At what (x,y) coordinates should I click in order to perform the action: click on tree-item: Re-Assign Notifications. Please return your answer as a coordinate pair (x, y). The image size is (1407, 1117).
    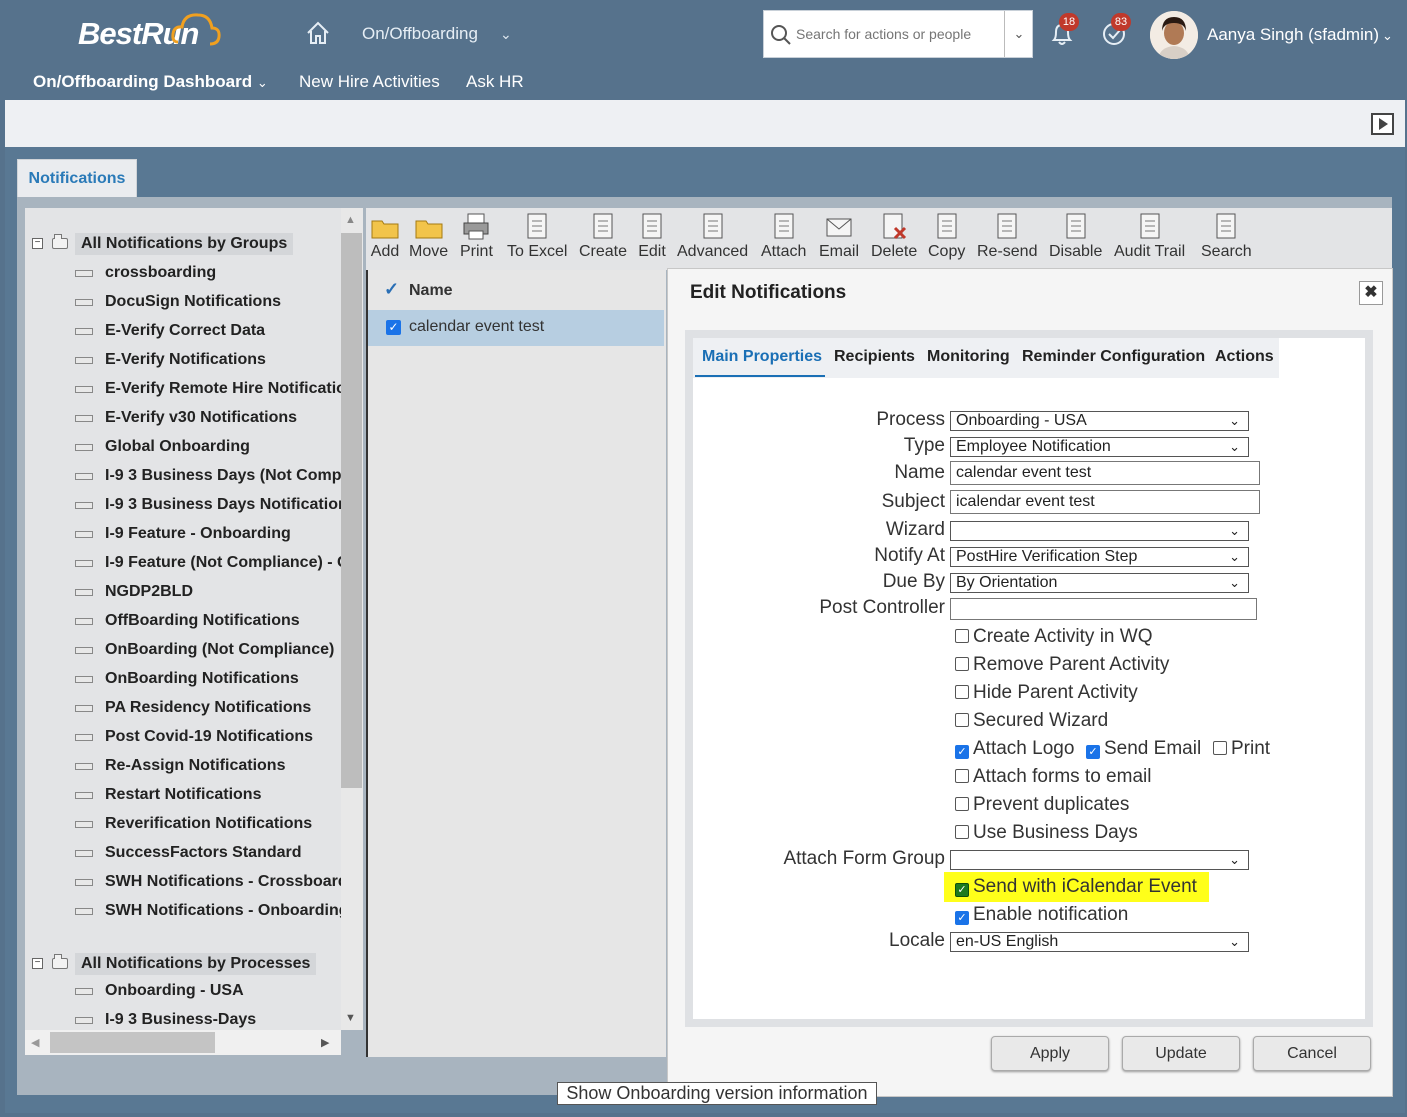
    Looking at the image, I should click on (195, 766).